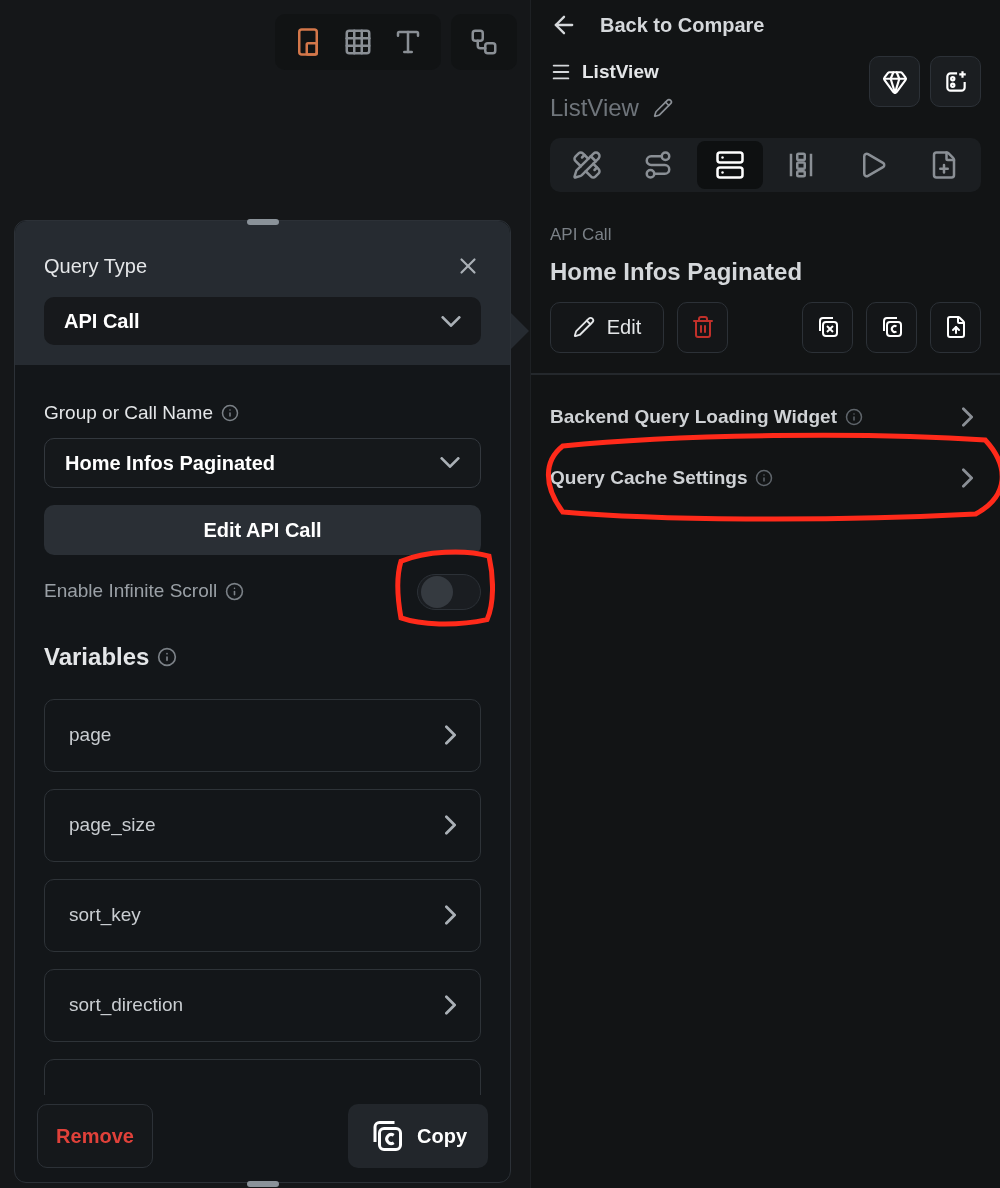 This screenshot has height=1188, width=1000. I want to click on add-component-button, so click(955, 81).